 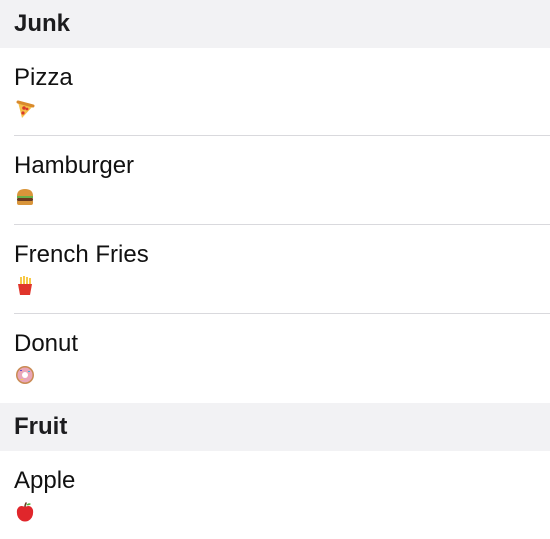 I want to click on section-header-label: Fruit, so click(x=41, y=426).